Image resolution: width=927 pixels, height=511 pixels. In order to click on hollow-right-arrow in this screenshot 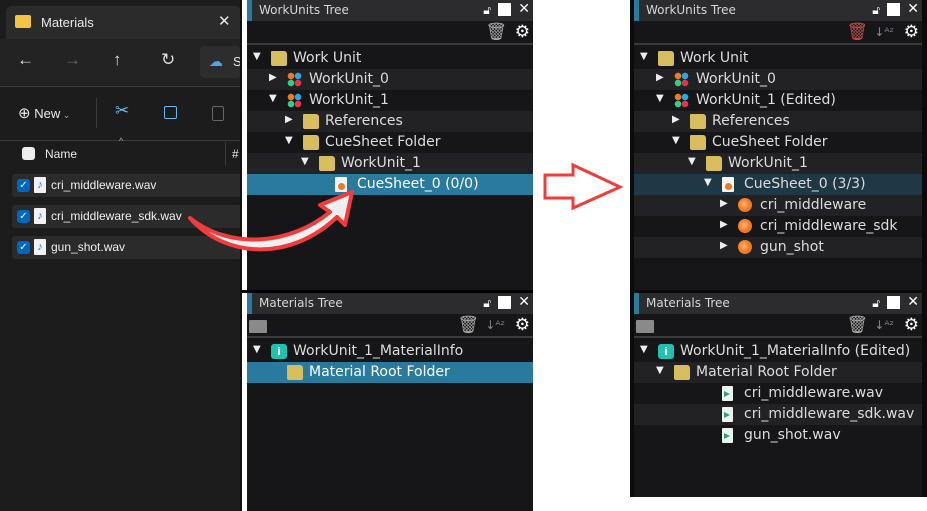, I will do `click(583, 186)`.